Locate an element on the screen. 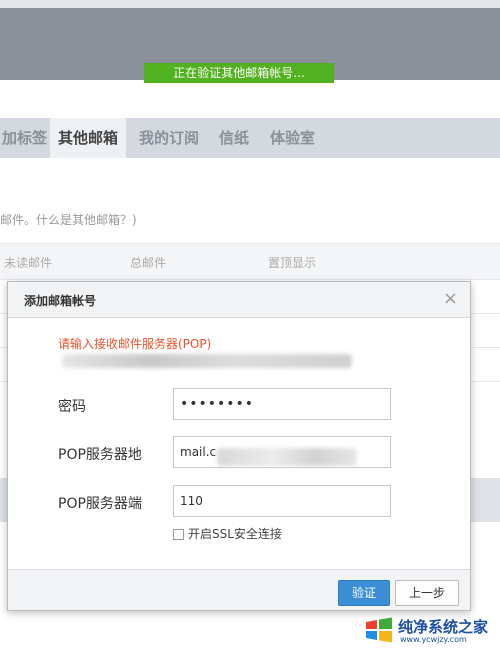 This screenshot has width=500, height=651. tab-stationery: 信纸 is located at coordinates (234, 138).